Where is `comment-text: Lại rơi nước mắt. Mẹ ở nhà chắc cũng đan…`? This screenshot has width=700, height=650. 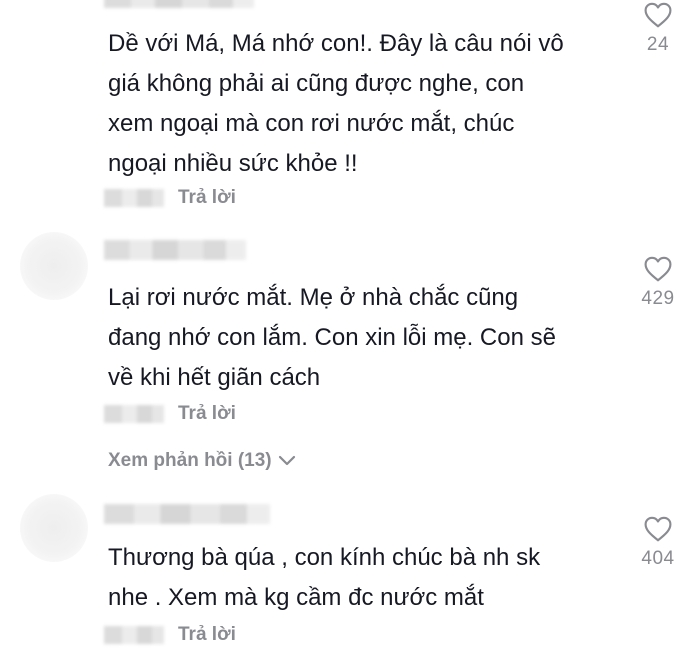
comment-text: Lại rơi nước mắt. Mẹ ở nhà chắc cũng đan… is located at coordinates (358, 338).